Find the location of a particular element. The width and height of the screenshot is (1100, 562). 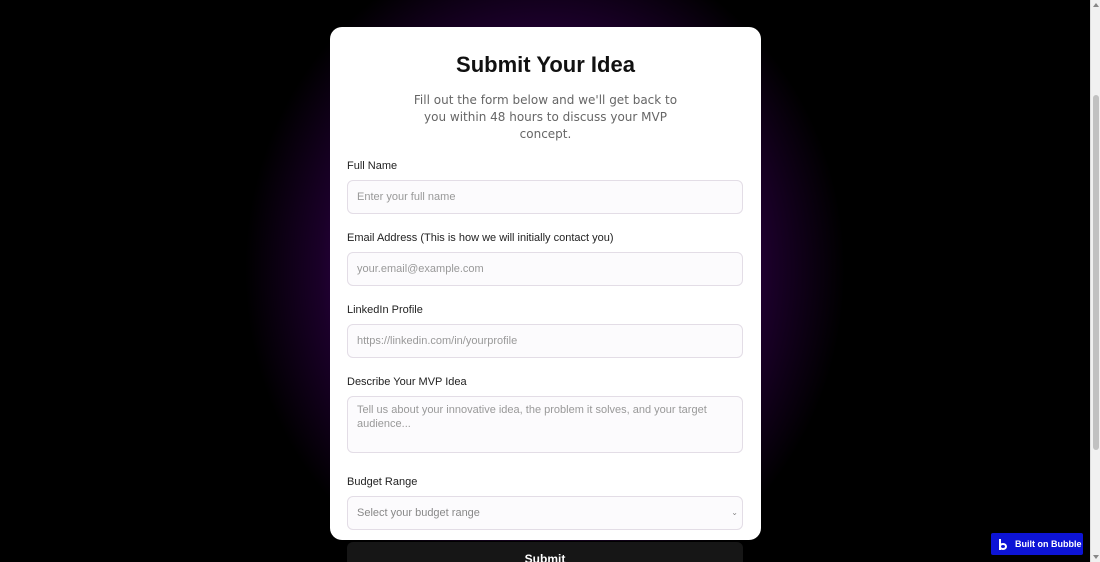

scroll-down-icon is located at coordinates (1096, 557).